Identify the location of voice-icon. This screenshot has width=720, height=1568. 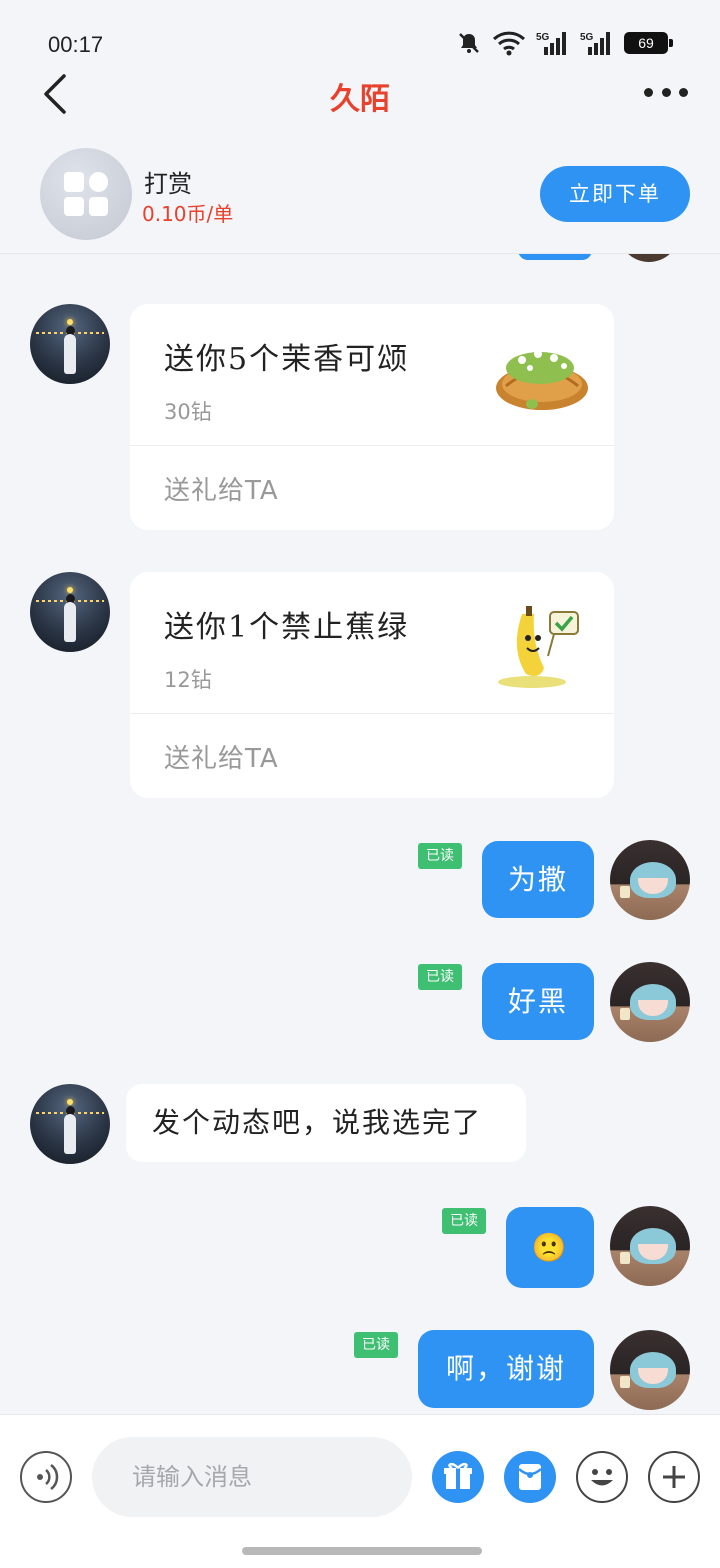
(48, 1477).